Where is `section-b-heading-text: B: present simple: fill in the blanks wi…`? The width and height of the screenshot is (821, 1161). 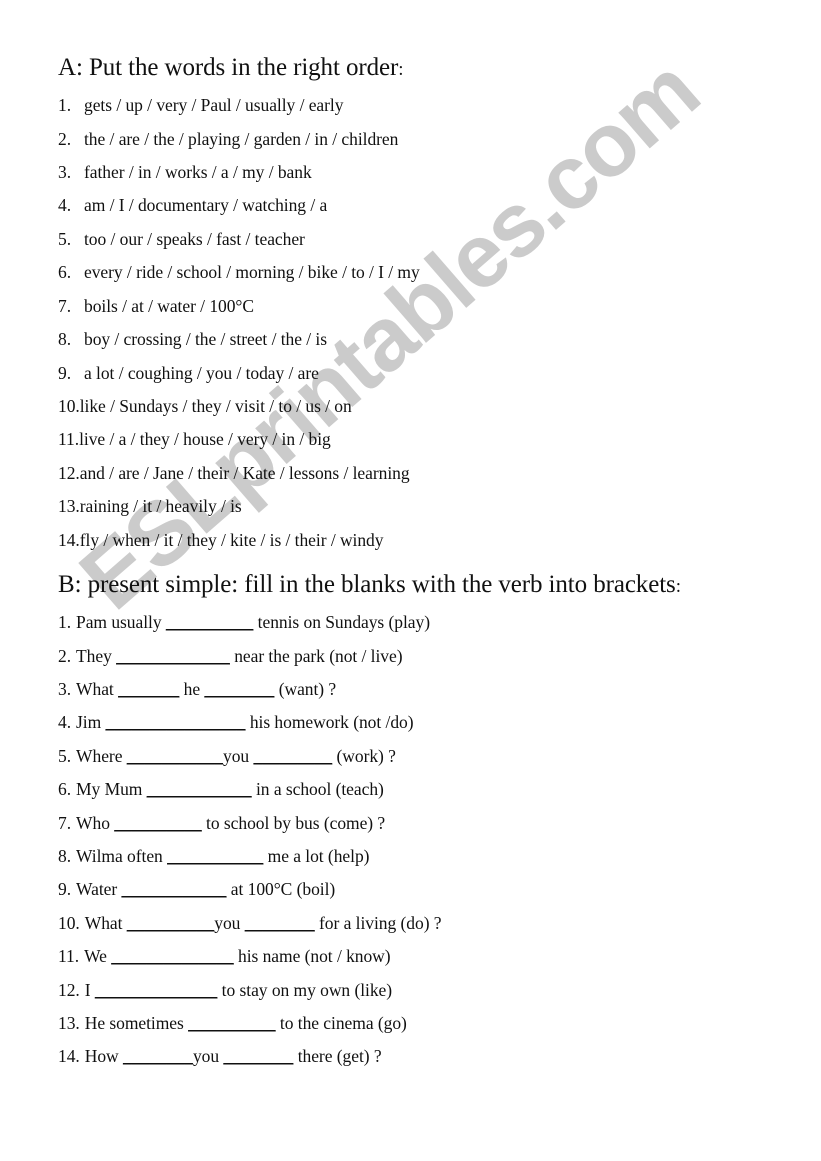 section-b-heading-text: B: present simple: fill in the blanks wi… is located at coordinates (367, 584).